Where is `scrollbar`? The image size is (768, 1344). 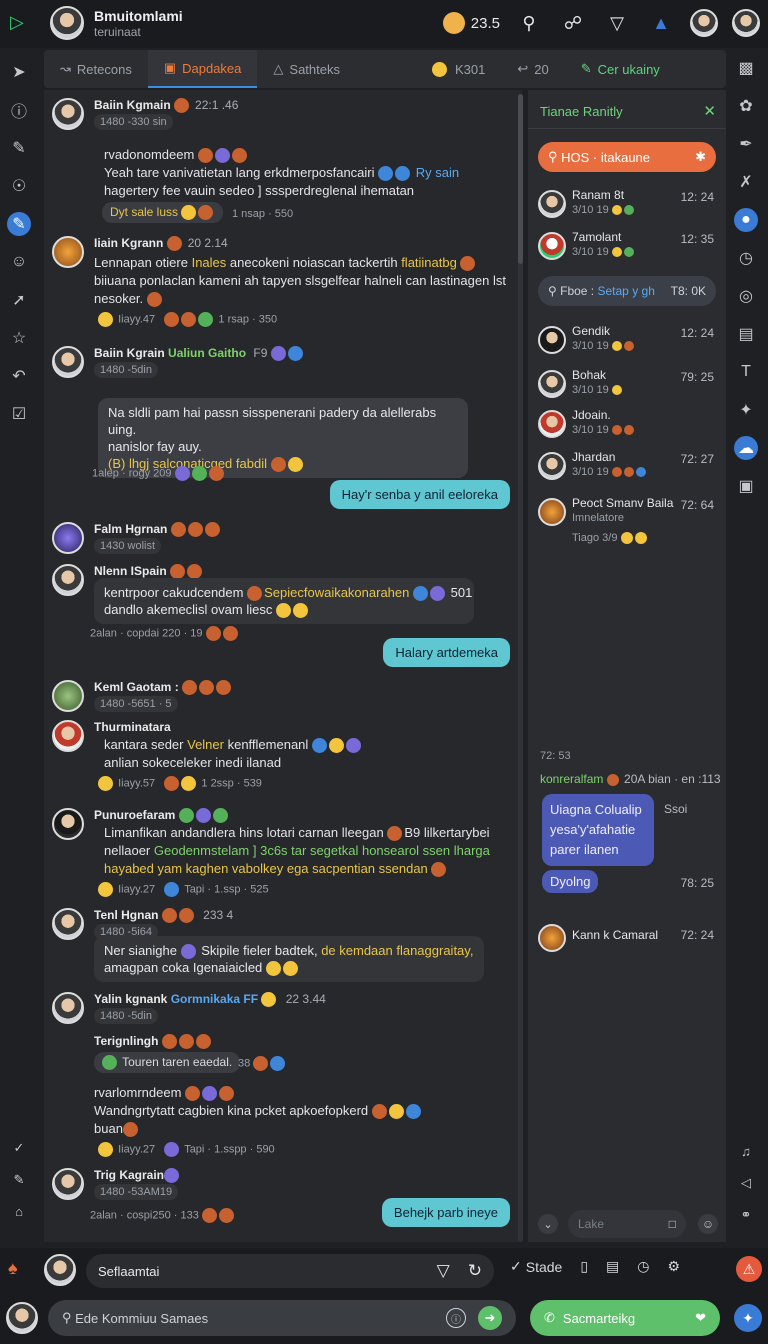 scrollbar is located at coordinates (520, 179).